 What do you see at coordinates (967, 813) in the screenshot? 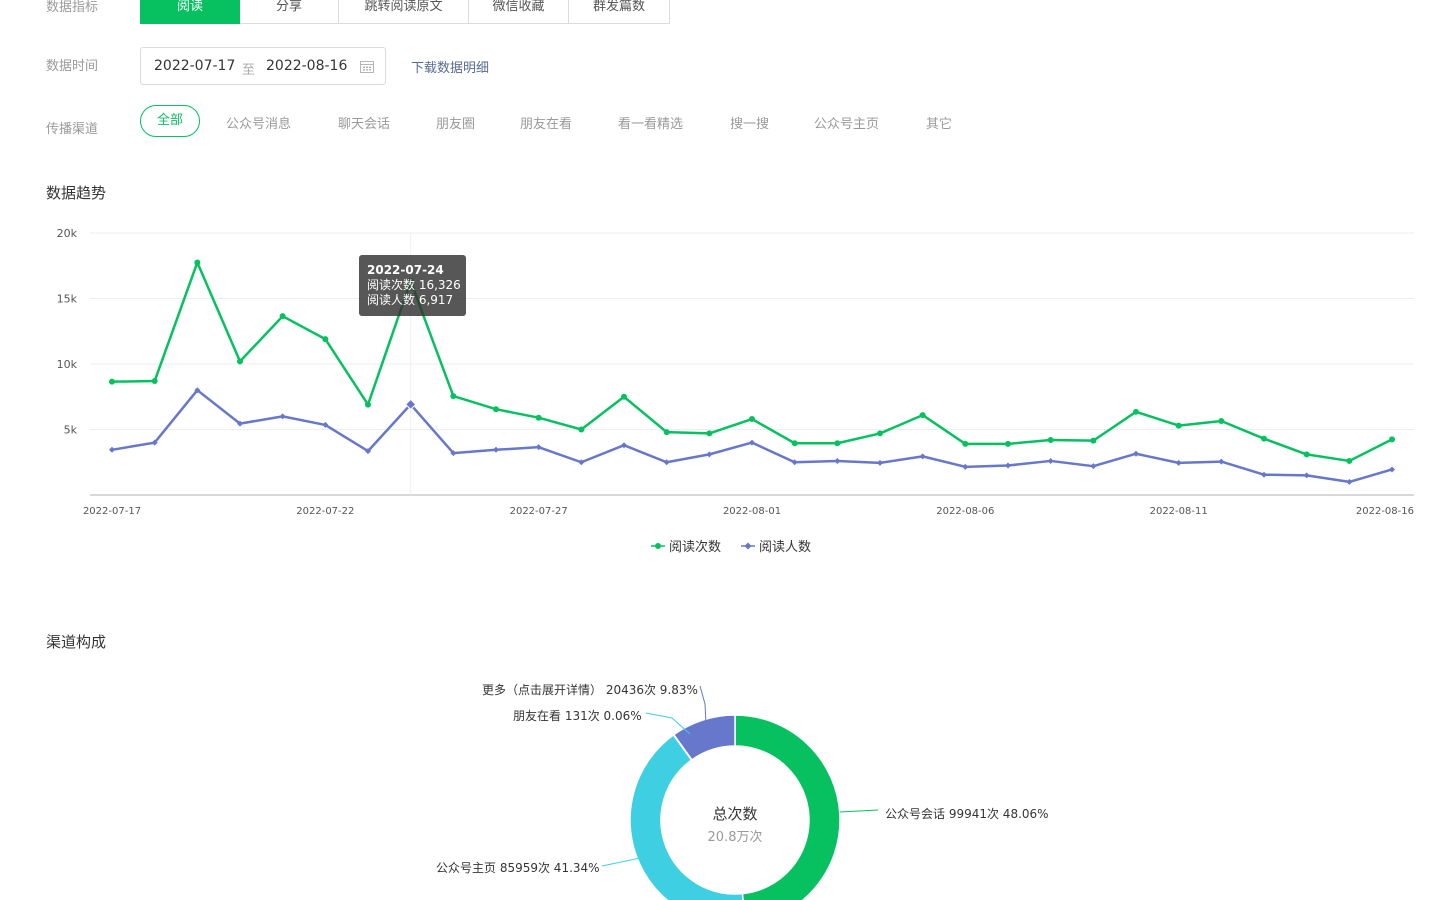
I see `slice-label-official-chat: 公众号会话 99941次 48.06%` at bounding box center [967, 813].